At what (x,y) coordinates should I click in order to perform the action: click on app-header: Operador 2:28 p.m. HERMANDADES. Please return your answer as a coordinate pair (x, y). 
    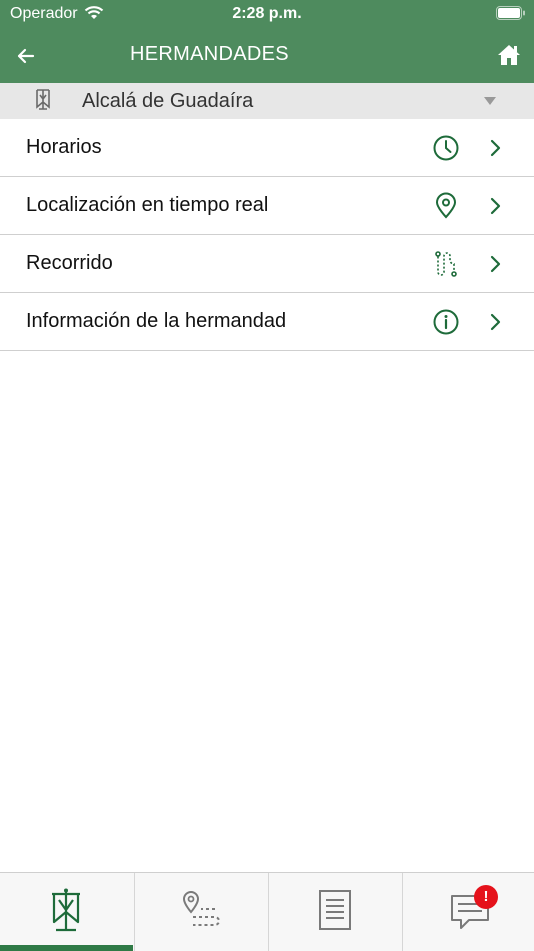
    Looking at the image, I should click on (267, 41).